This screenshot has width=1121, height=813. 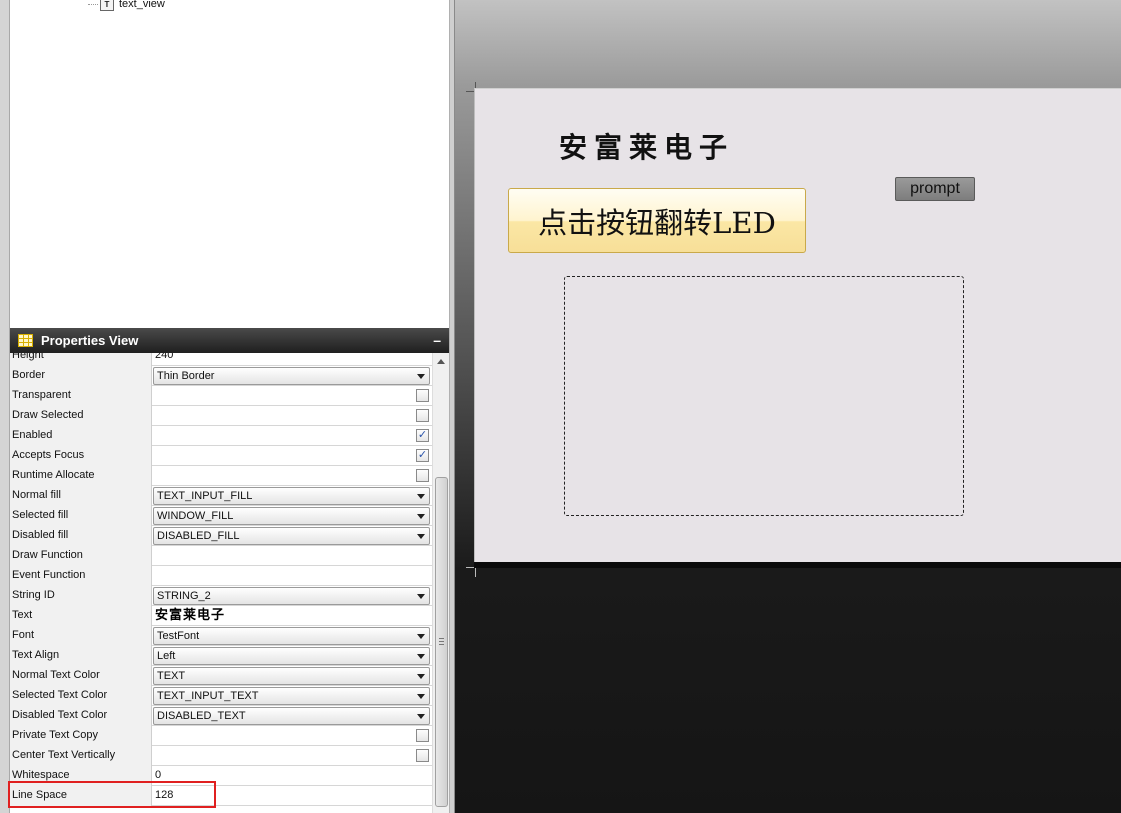 I want to click on property-row: Text 安富莱电子, so click(x=221, y=616).